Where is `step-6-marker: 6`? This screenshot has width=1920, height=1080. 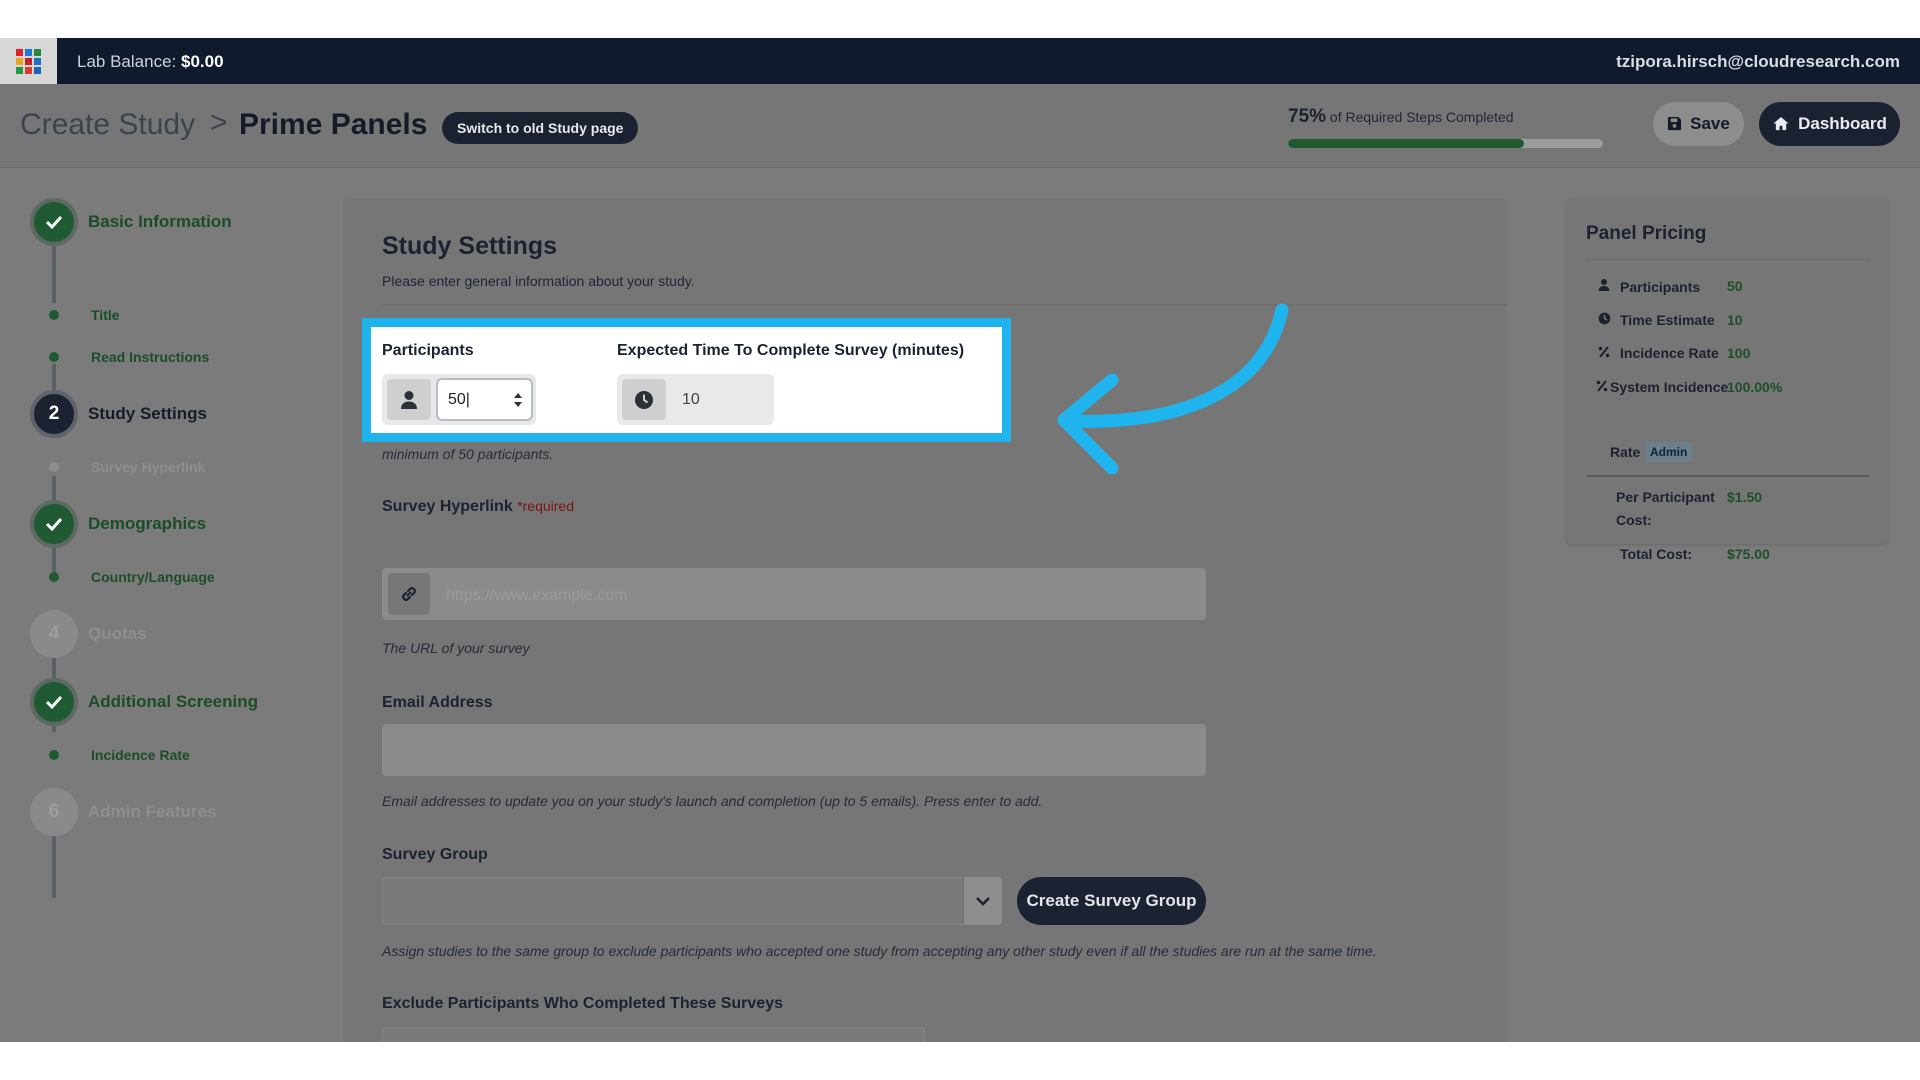 step-6-marker: 6 is located at coordinates (54, 812).